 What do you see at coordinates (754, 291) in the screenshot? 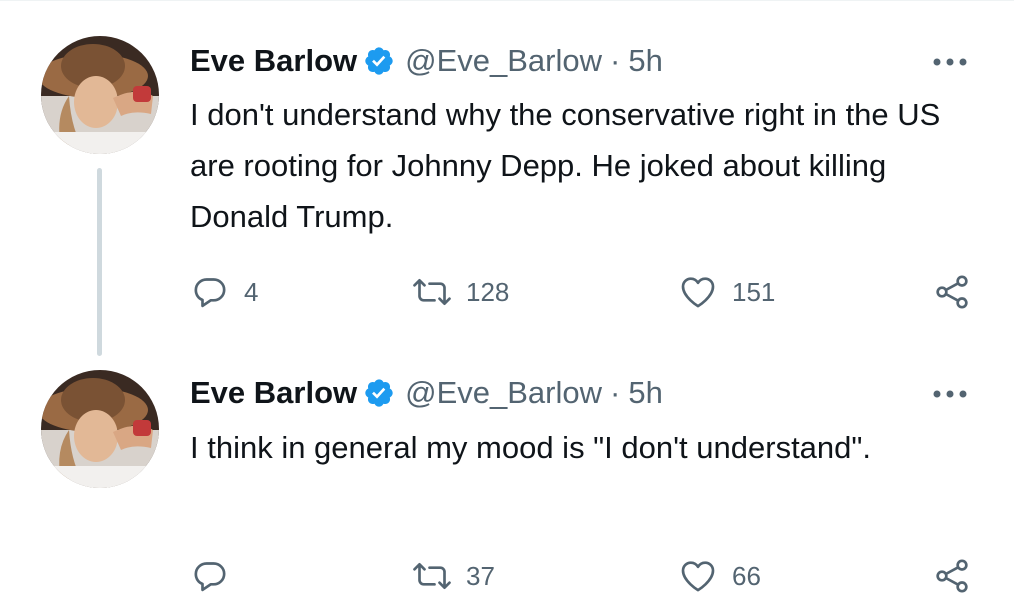
I see `like-count: 151` at bounding box center [754, 291].